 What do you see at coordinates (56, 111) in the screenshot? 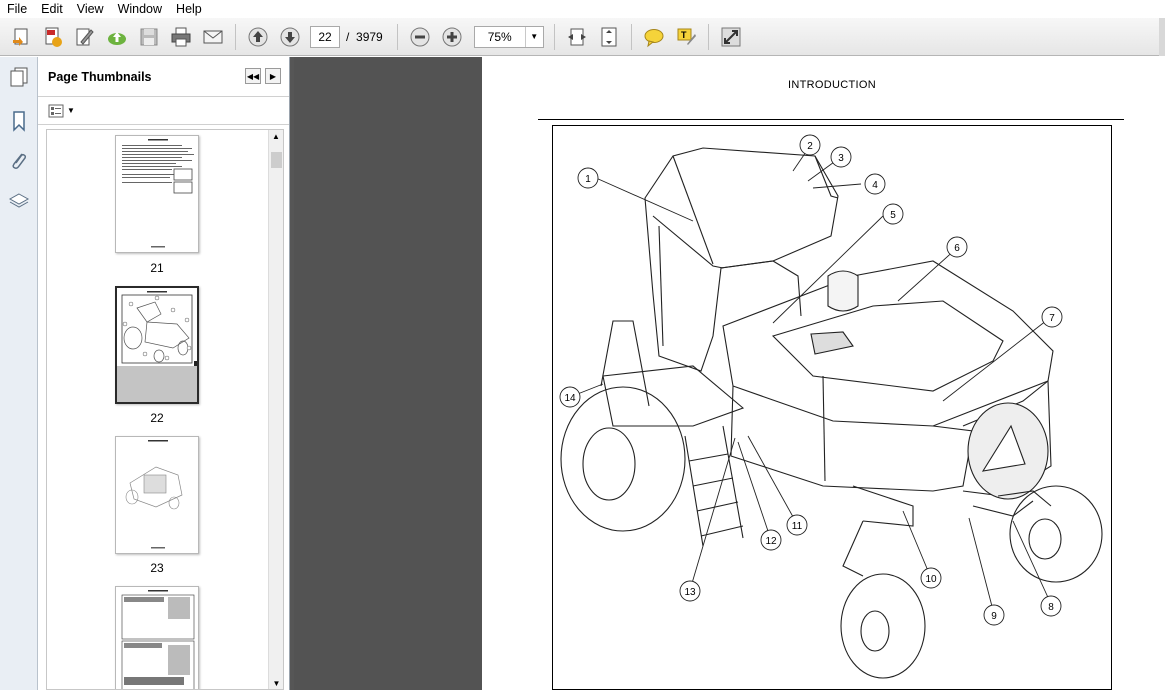
I see `options-icon` at bounding box center [56, 111].